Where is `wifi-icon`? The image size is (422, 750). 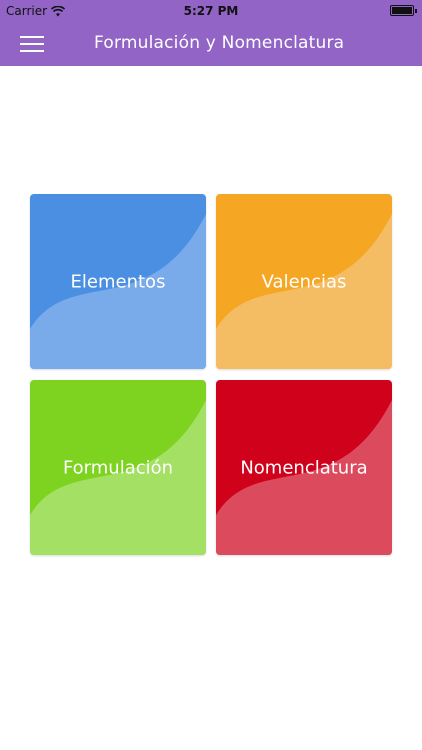
wifi-icon is located at coordinates (58, 10).